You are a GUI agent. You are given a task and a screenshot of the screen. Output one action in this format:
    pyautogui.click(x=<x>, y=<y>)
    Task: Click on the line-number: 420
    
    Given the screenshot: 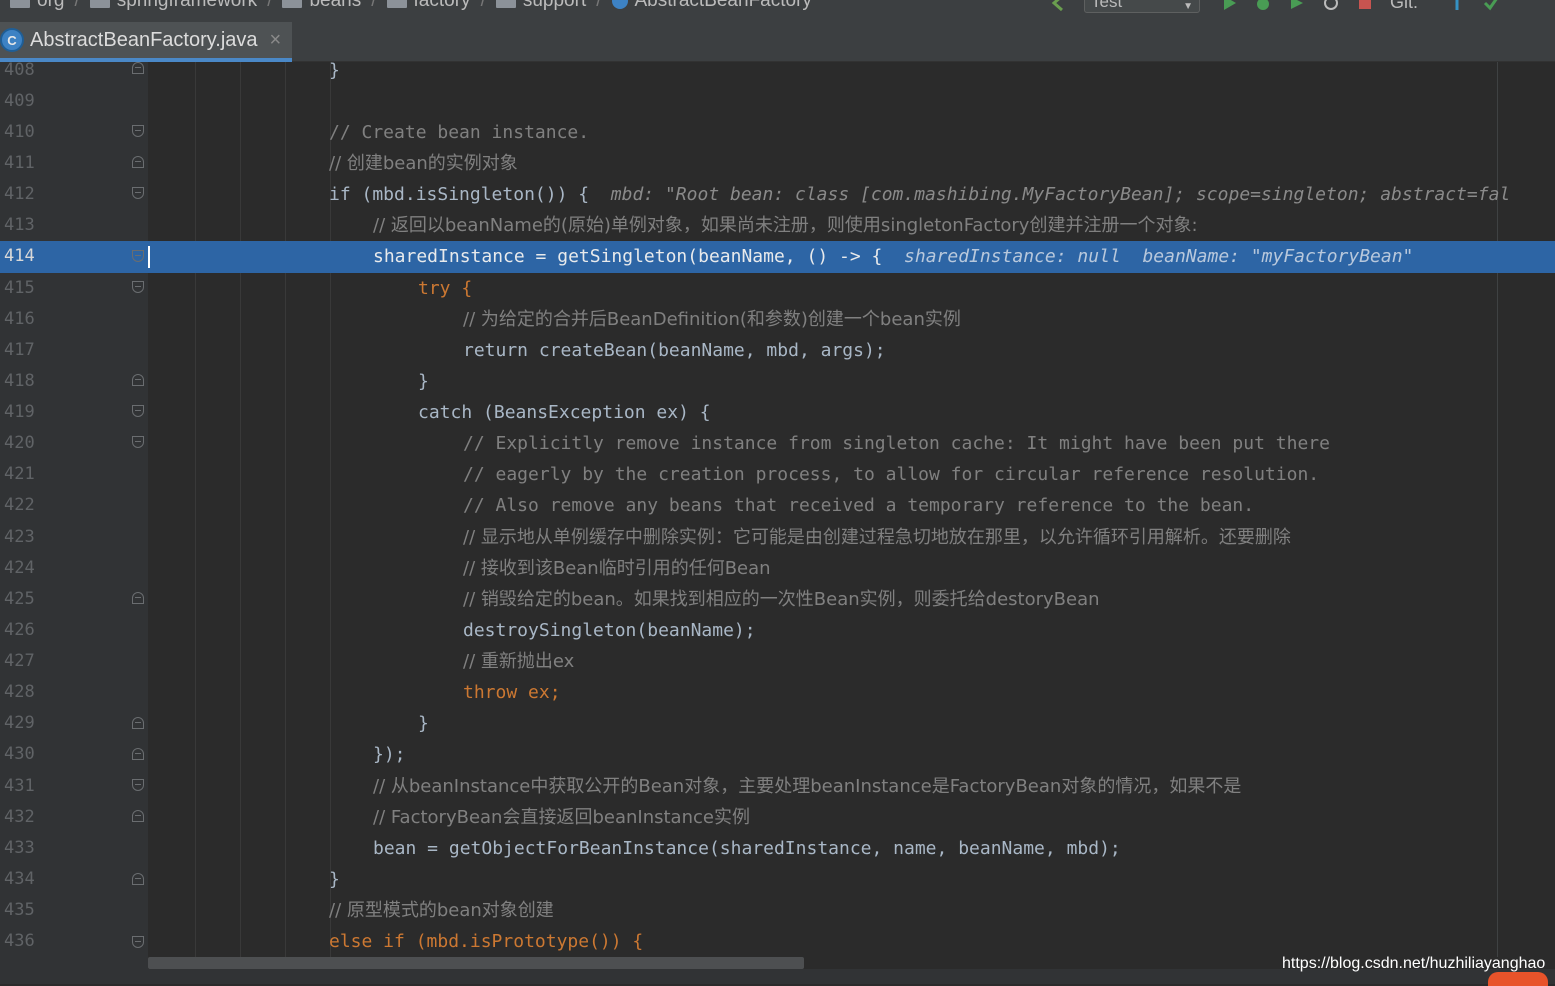 What is the action you would take?
    pyautogui.click(x=19, y=443)
    